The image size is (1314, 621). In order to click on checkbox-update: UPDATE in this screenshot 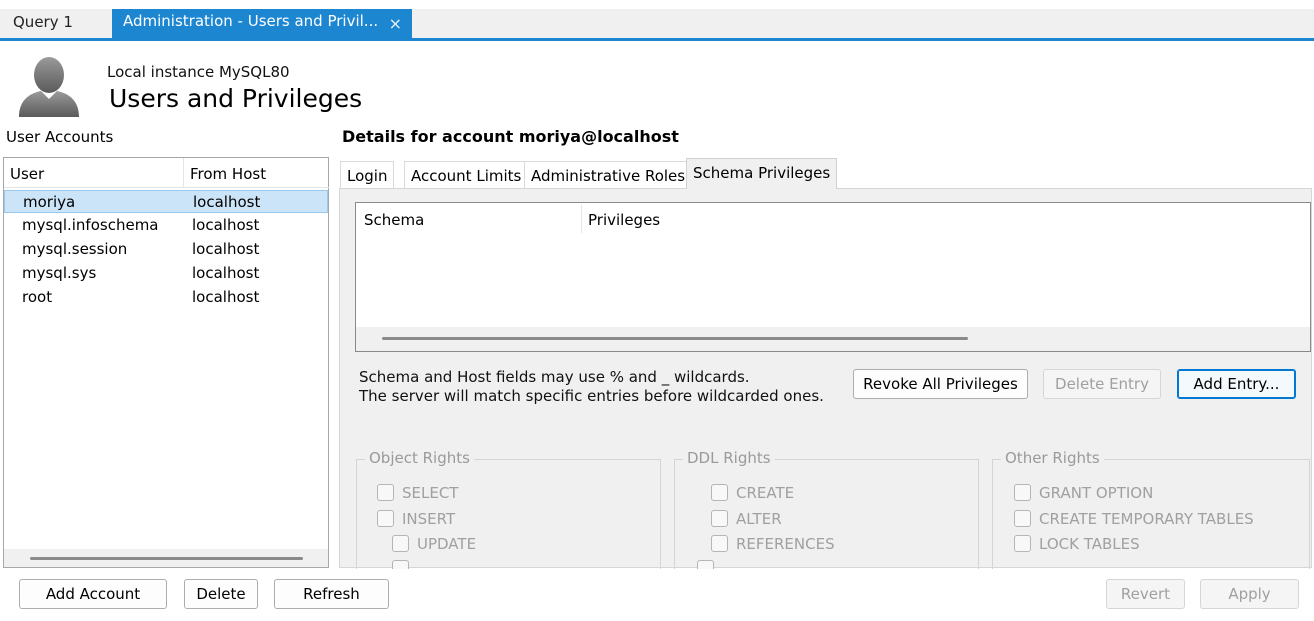, I will do `click(434, 544)`.